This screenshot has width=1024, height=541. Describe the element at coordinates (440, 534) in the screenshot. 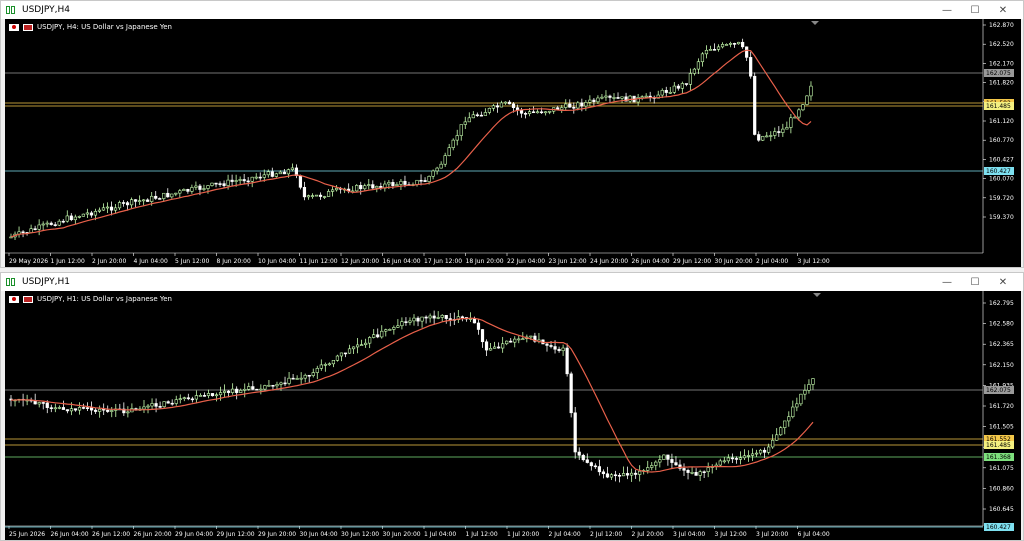

I see `time-tick-label: 1 Jul 04:00` at that location.